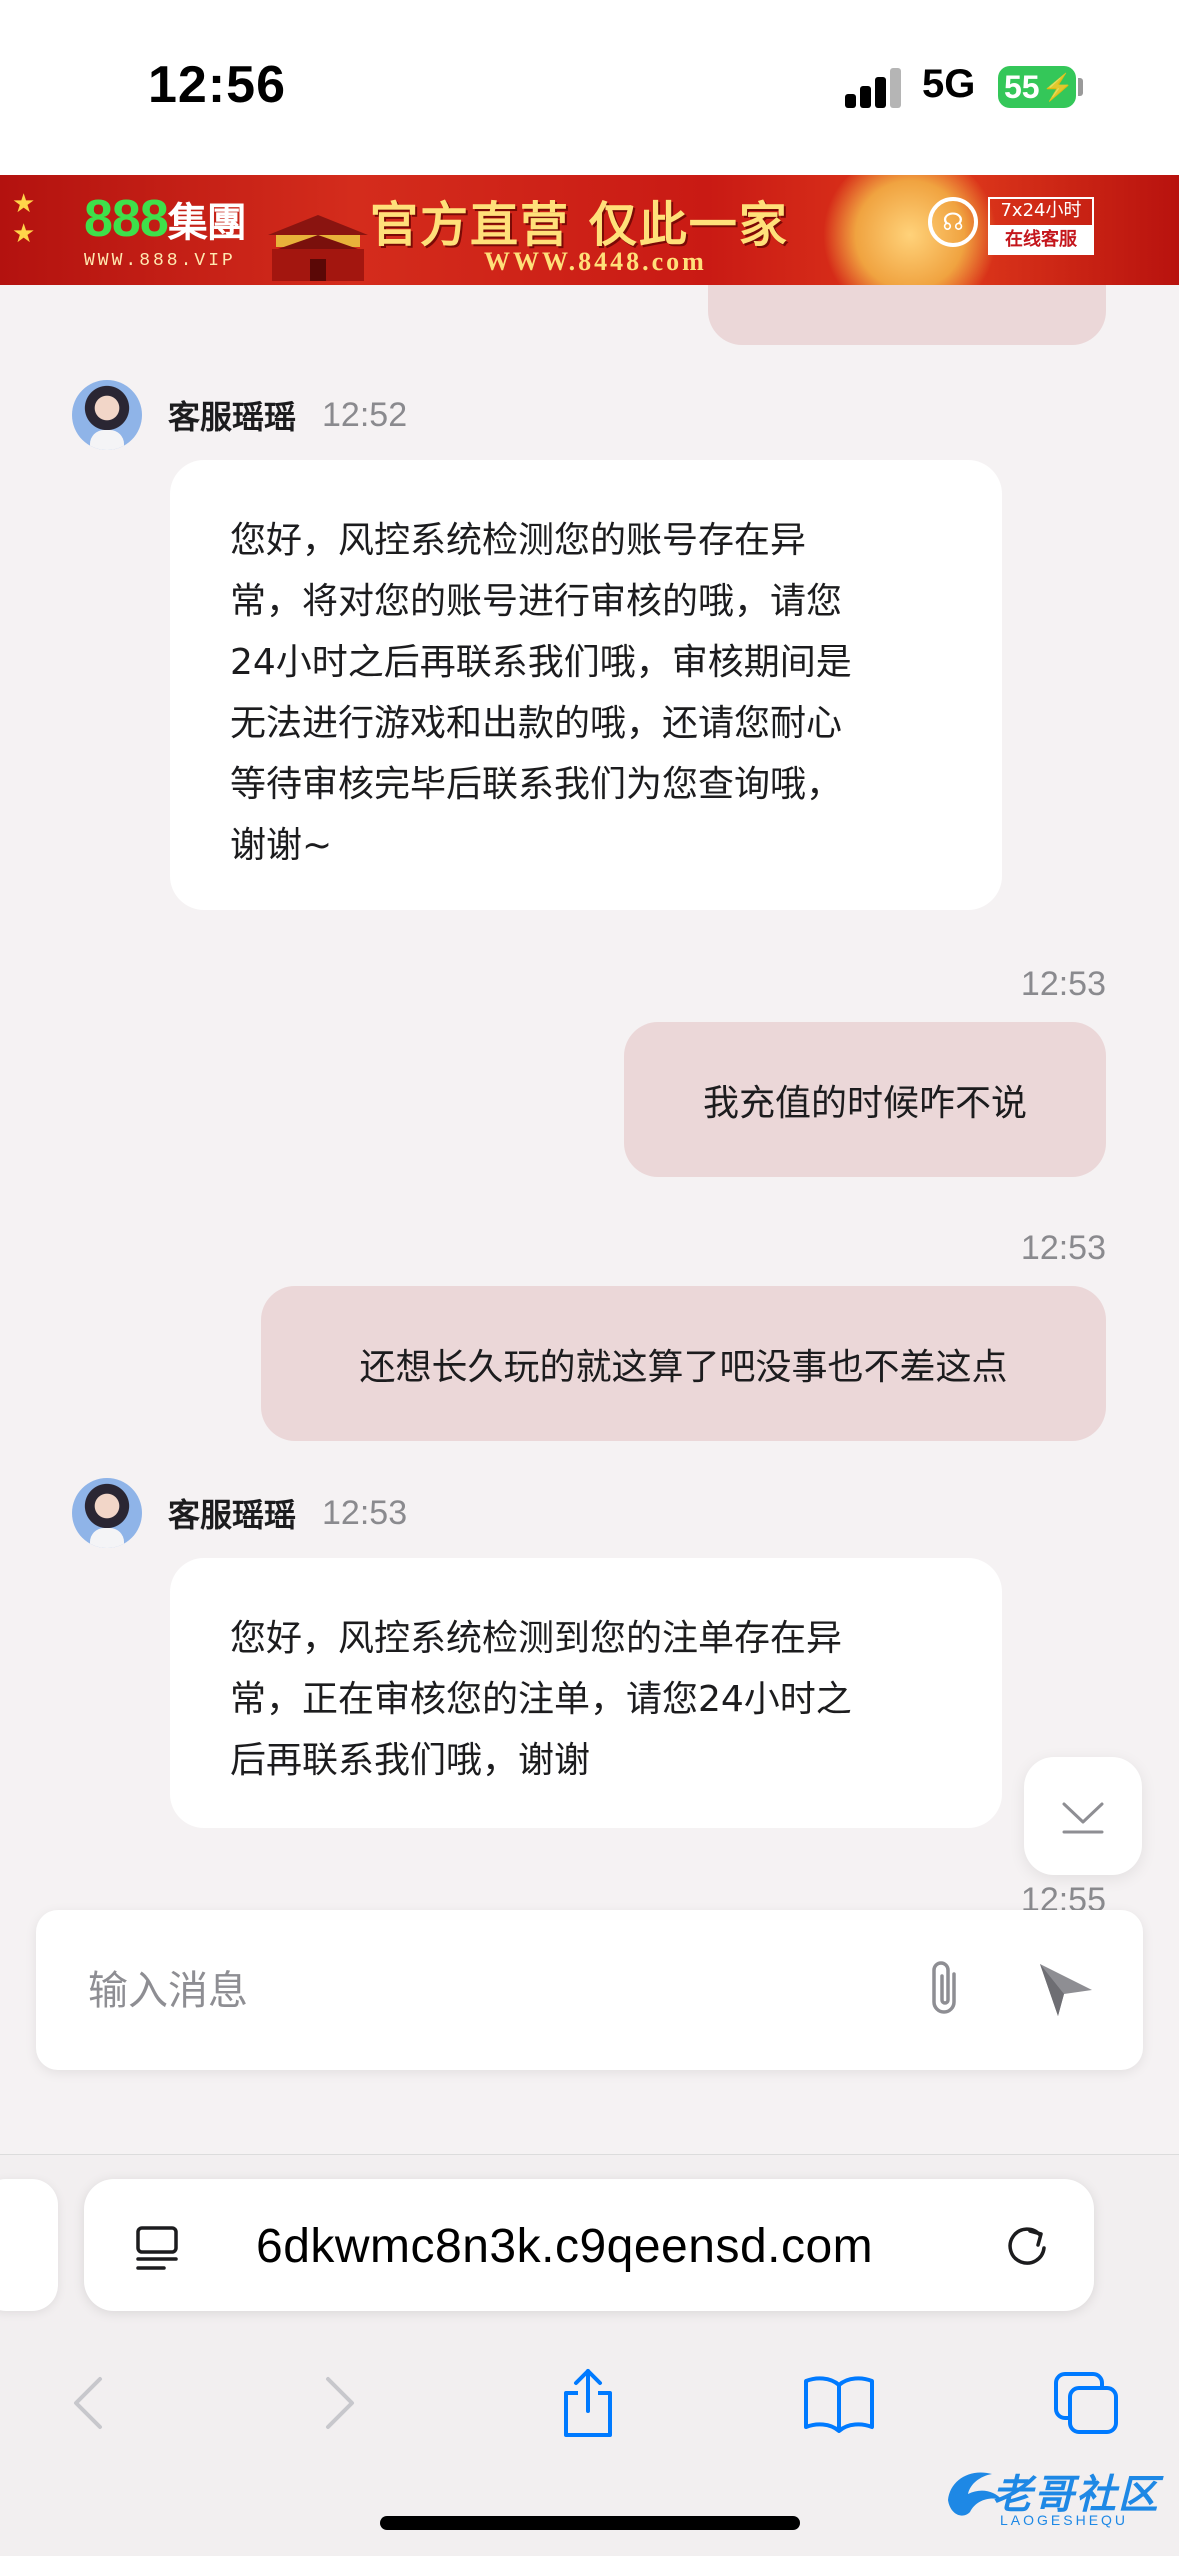 The image size is (1179, 2556). Describe the element at coordinates (1064, 2520) in the screenshot. I see `watermark-subtitle: LAOGESHEQU` at that location.